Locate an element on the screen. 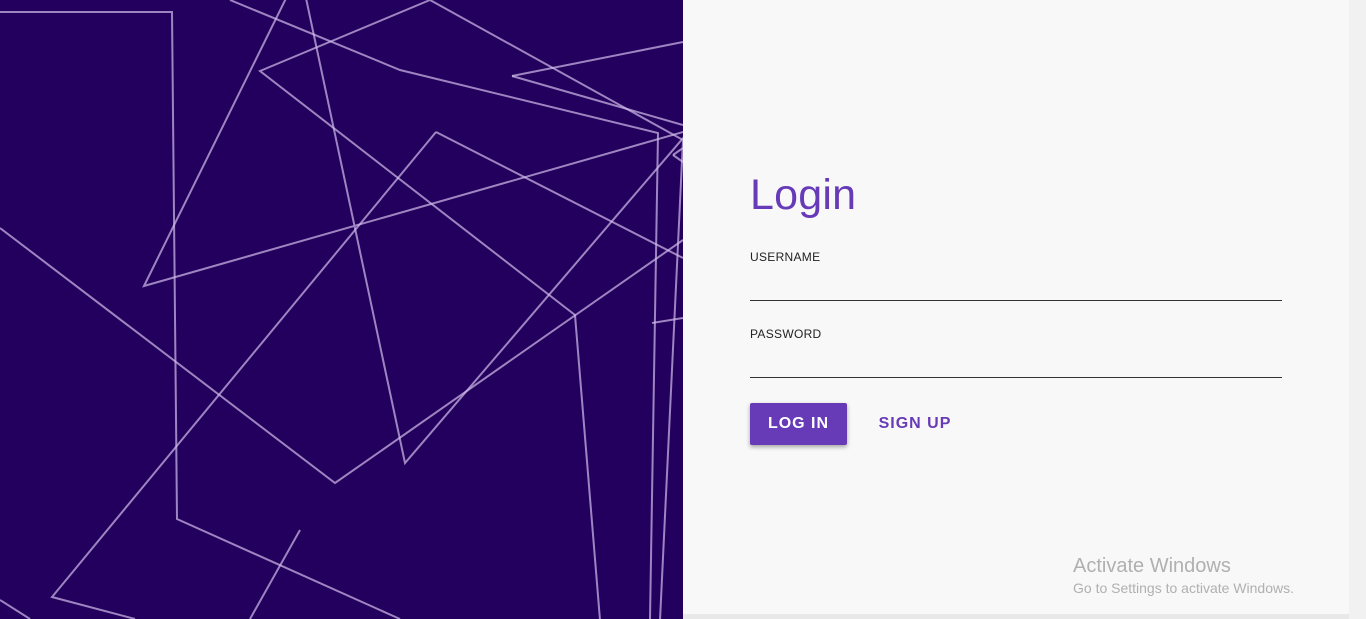 The width and height of the screenshot is (1366, 619). page-title: Login is located at coordinates (803, 195).